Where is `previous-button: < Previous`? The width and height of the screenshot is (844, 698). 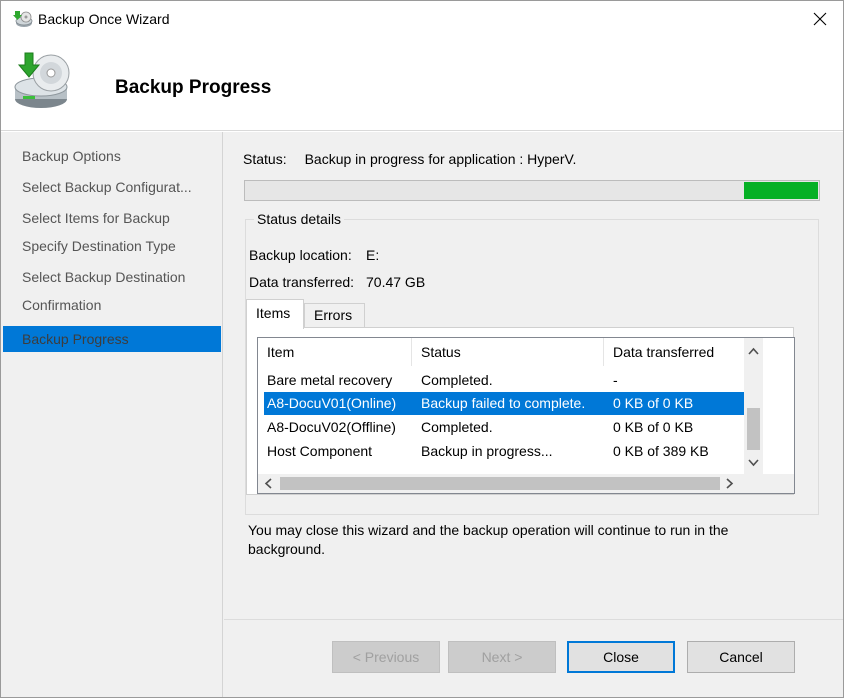 previous-button: < Previous is located at coordinates (386, 657).